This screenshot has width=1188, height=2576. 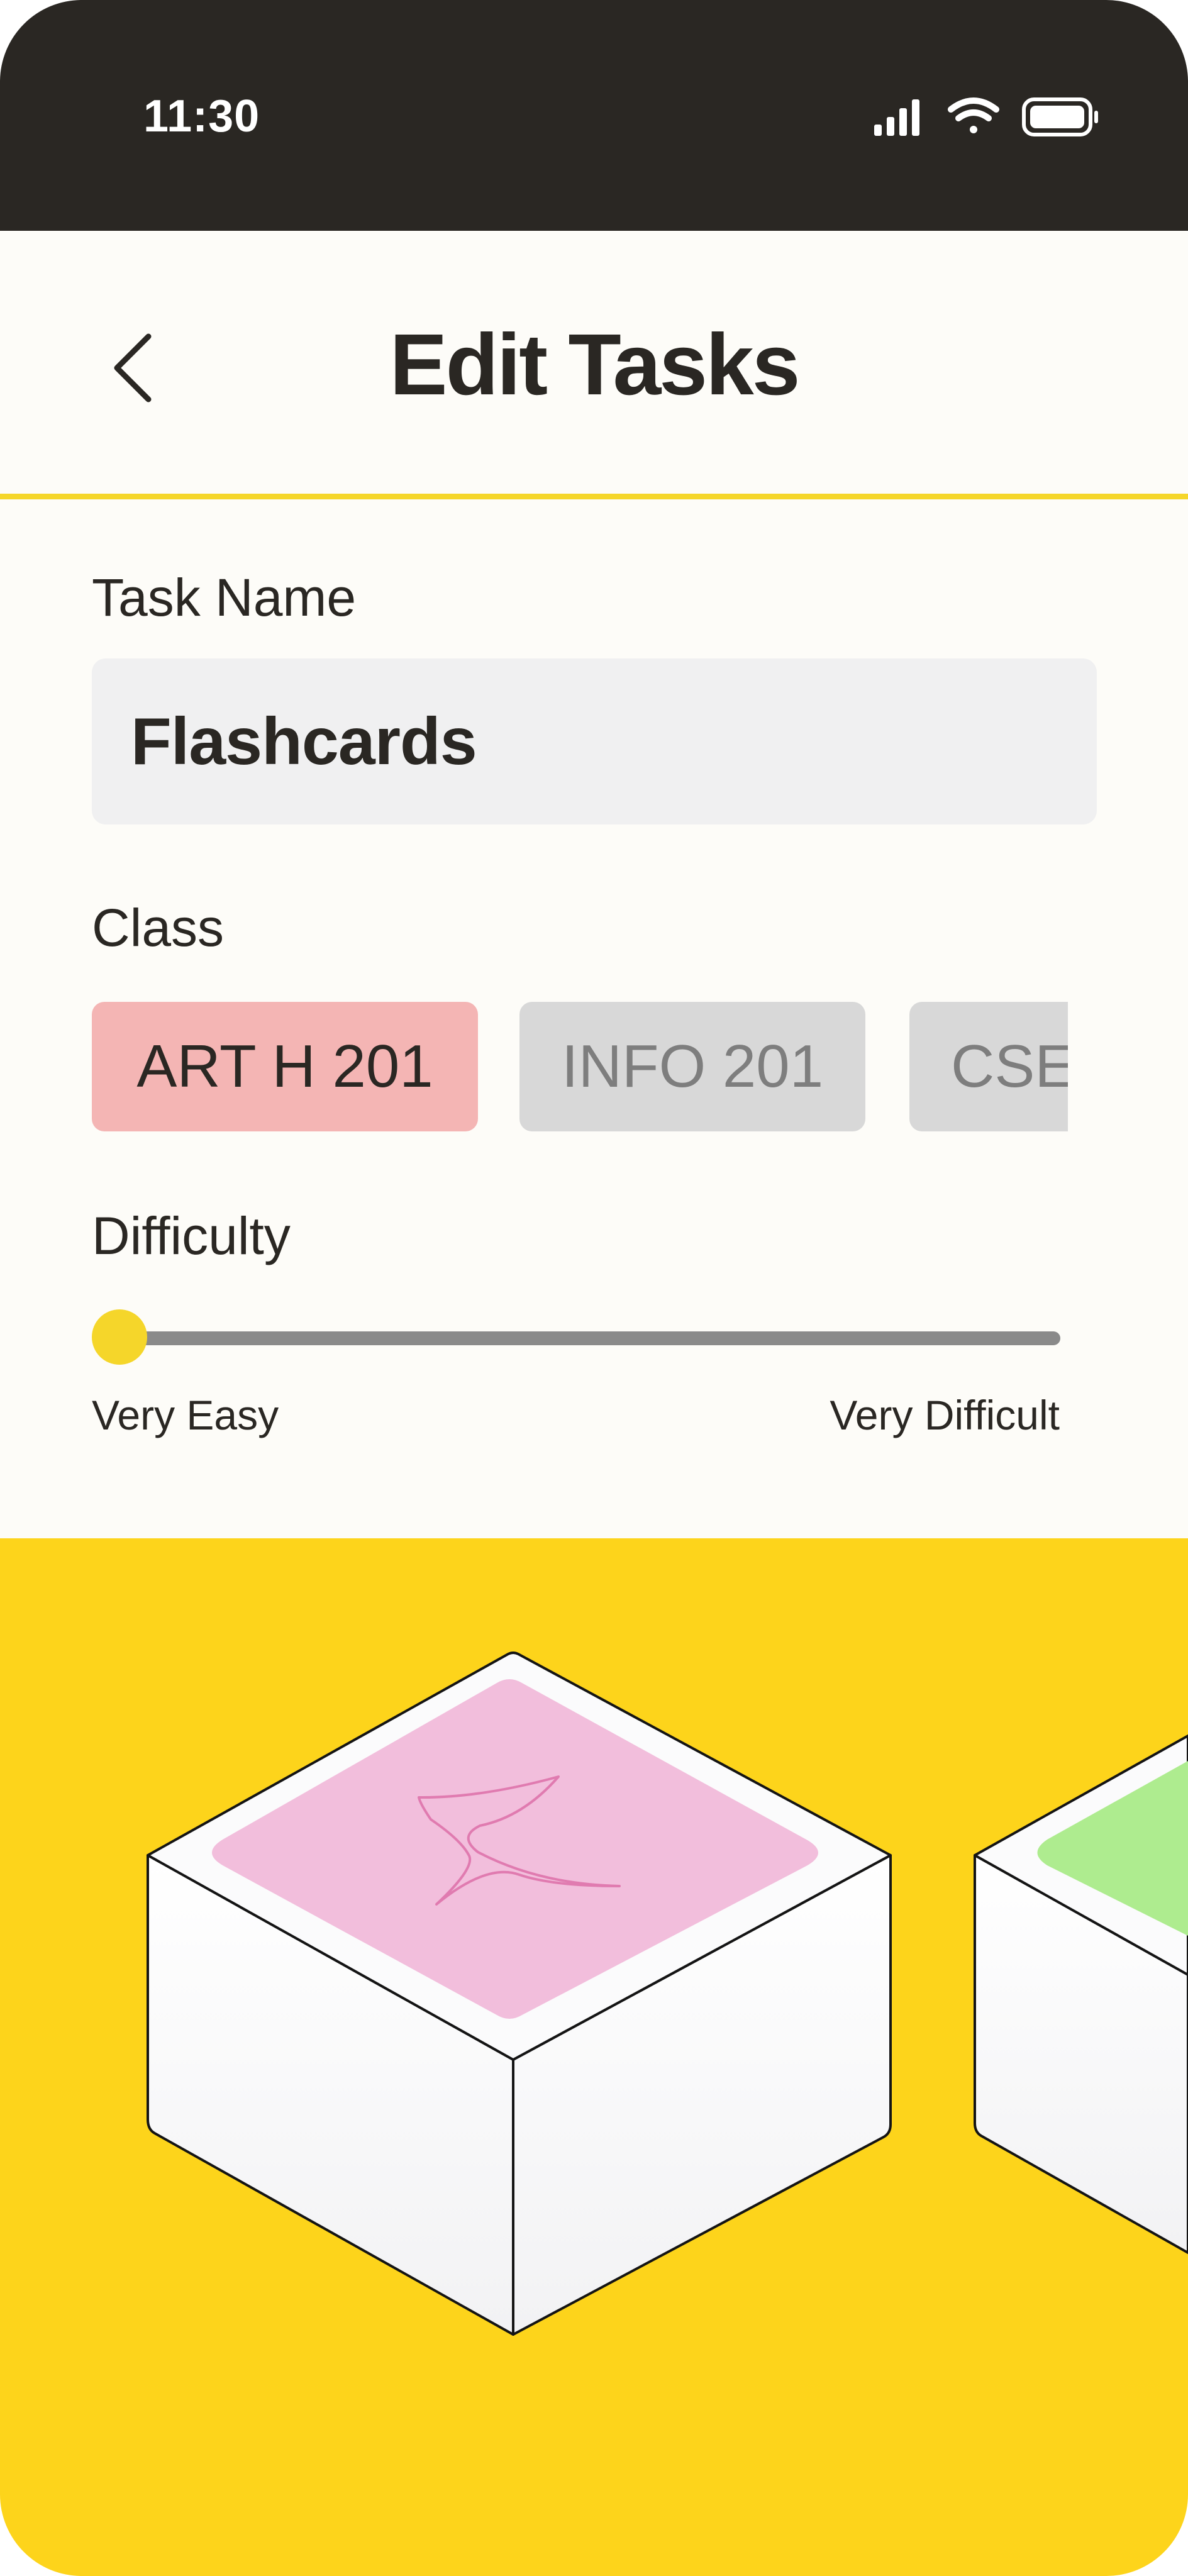 I want to click on page-title: Edit Tasks, so click(x=594, y=364).